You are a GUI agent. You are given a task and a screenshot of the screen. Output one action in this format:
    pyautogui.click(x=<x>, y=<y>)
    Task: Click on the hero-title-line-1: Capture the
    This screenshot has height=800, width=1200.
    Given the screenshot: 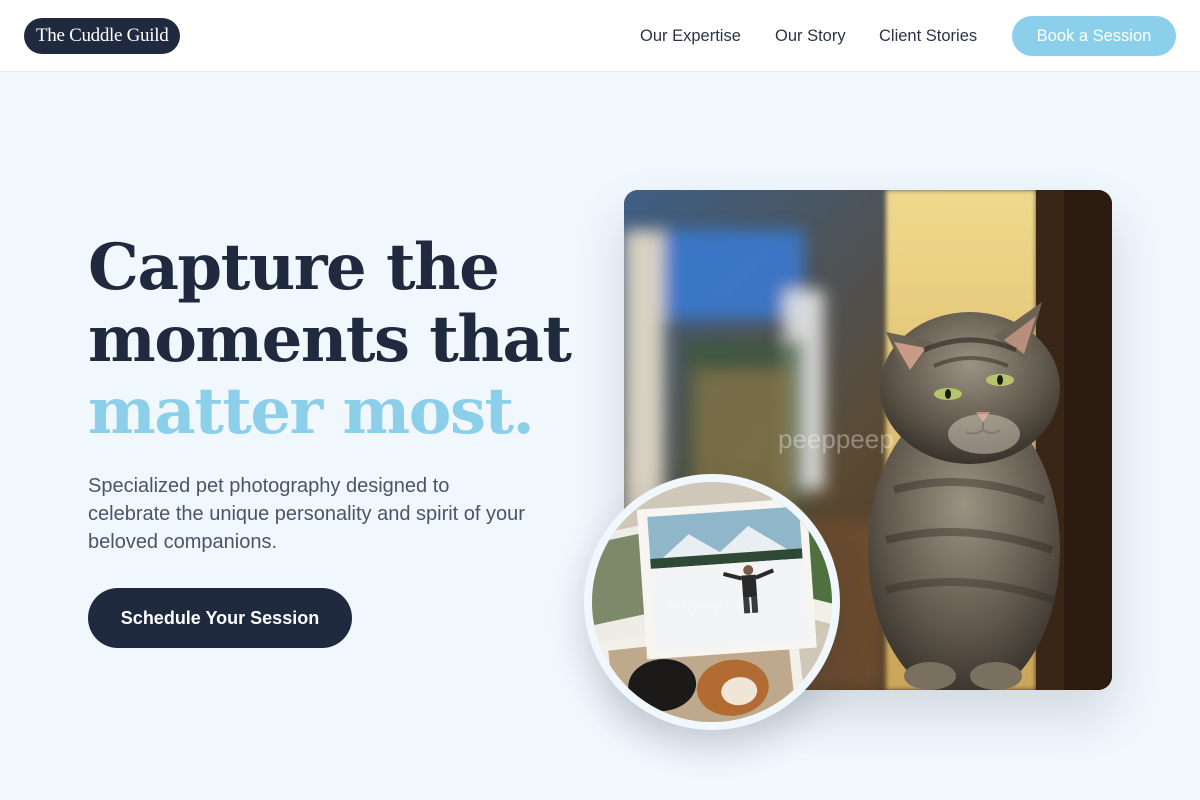 What is the action you would take?
    pyautogui.click(x=294, y=267)
    